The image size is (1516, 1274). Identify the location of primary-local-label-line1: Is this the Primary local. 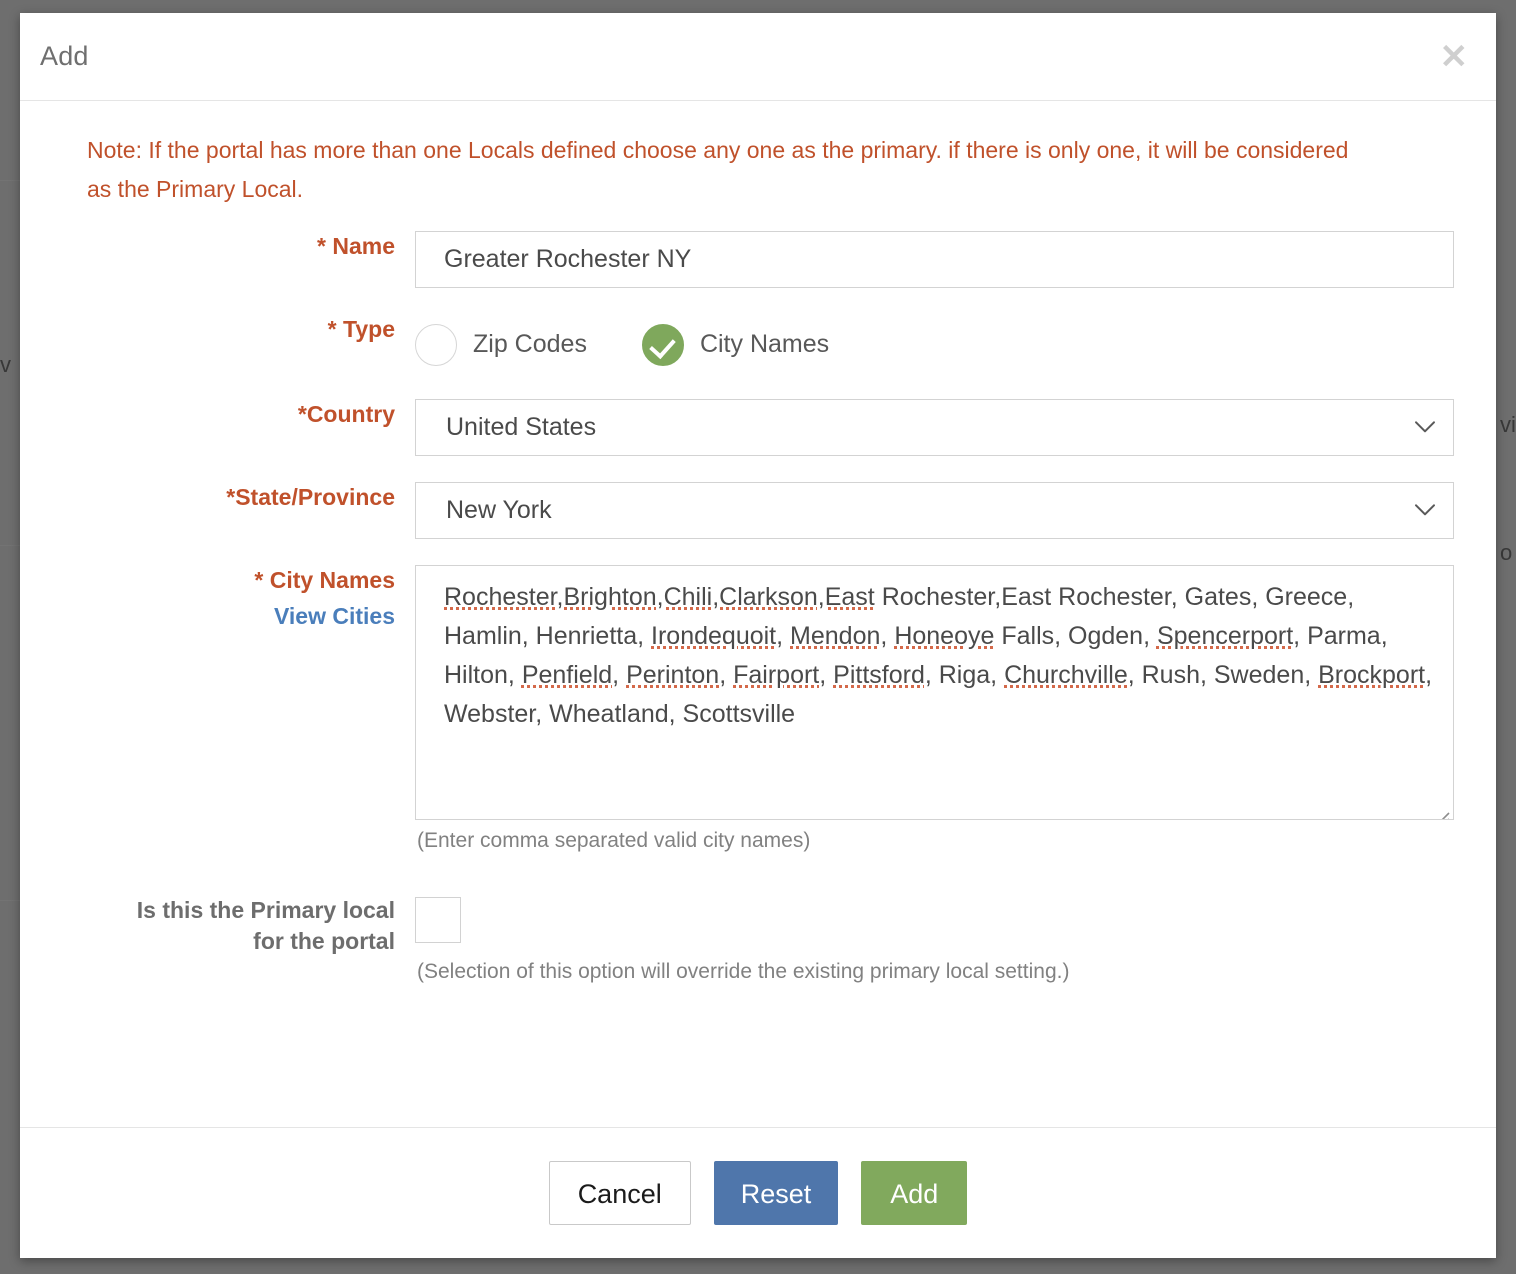
(265, 910).